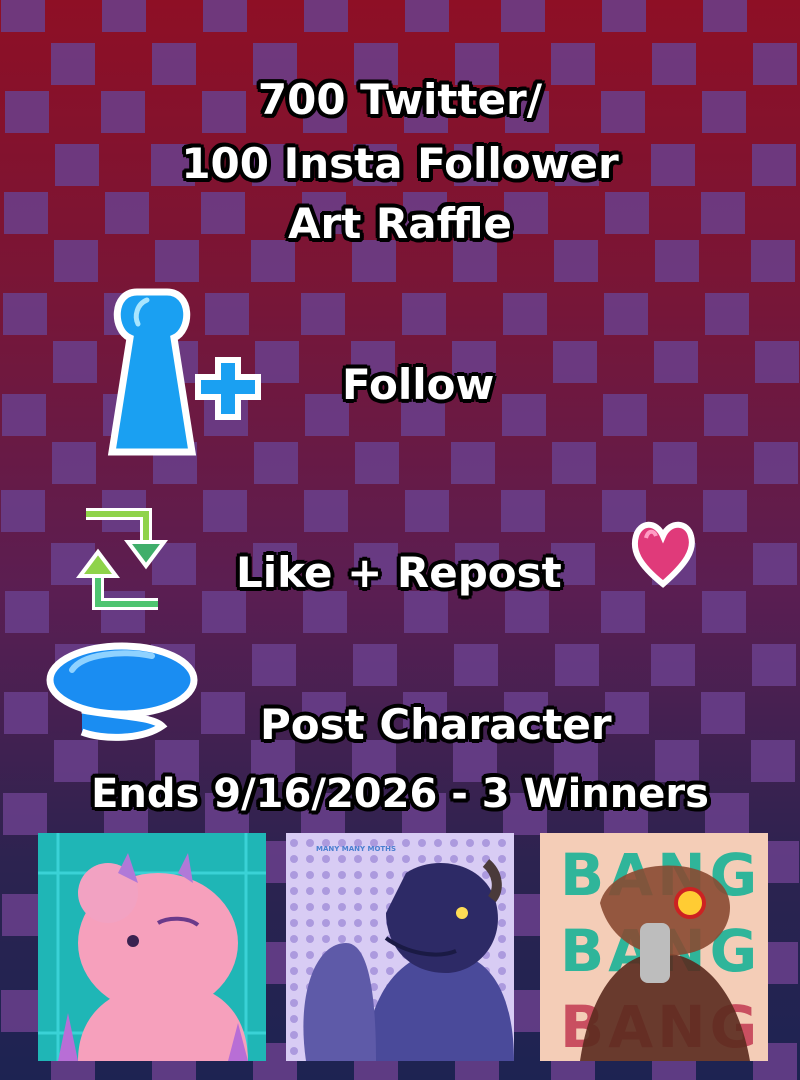 This screenshot has width=800, height=1080. What do you see at coordinates (400, 163) in the screenshot?
I see `title-line-2: 100 Insta Follower` at bounding box center [400, 163].